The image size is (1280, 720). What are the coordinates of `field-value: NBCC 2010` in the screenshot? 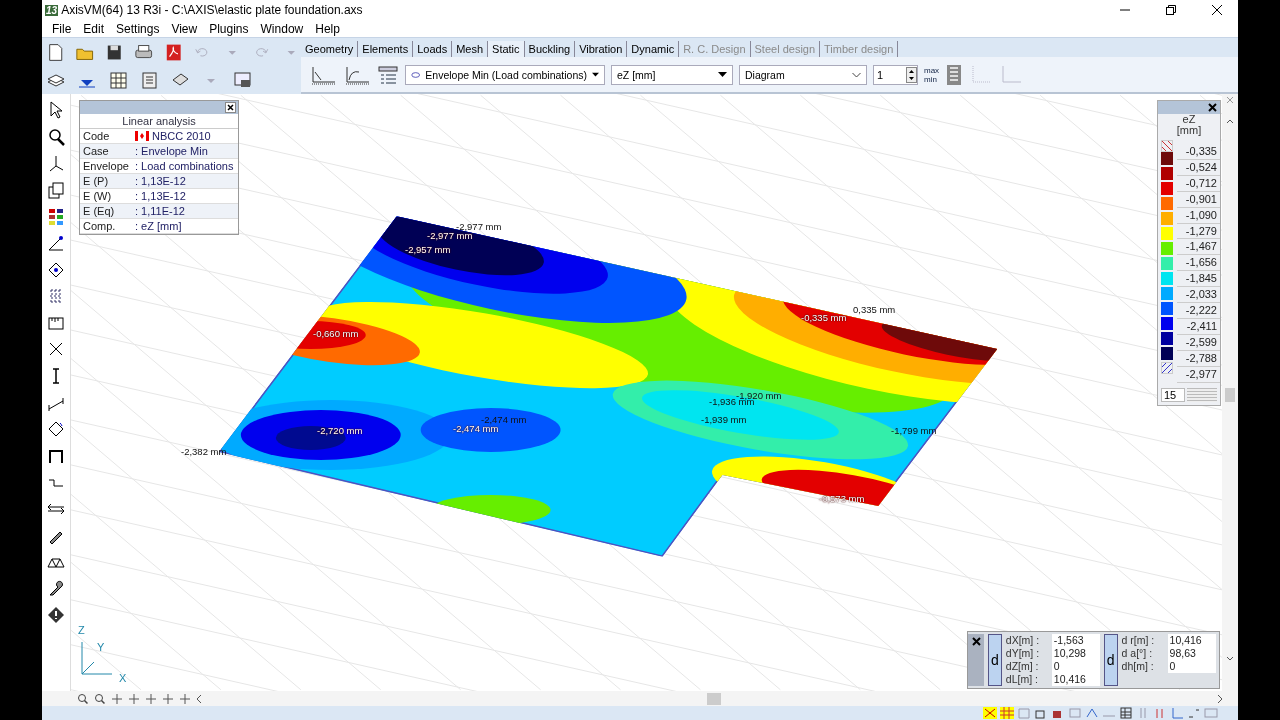 It's located at (181, 136).